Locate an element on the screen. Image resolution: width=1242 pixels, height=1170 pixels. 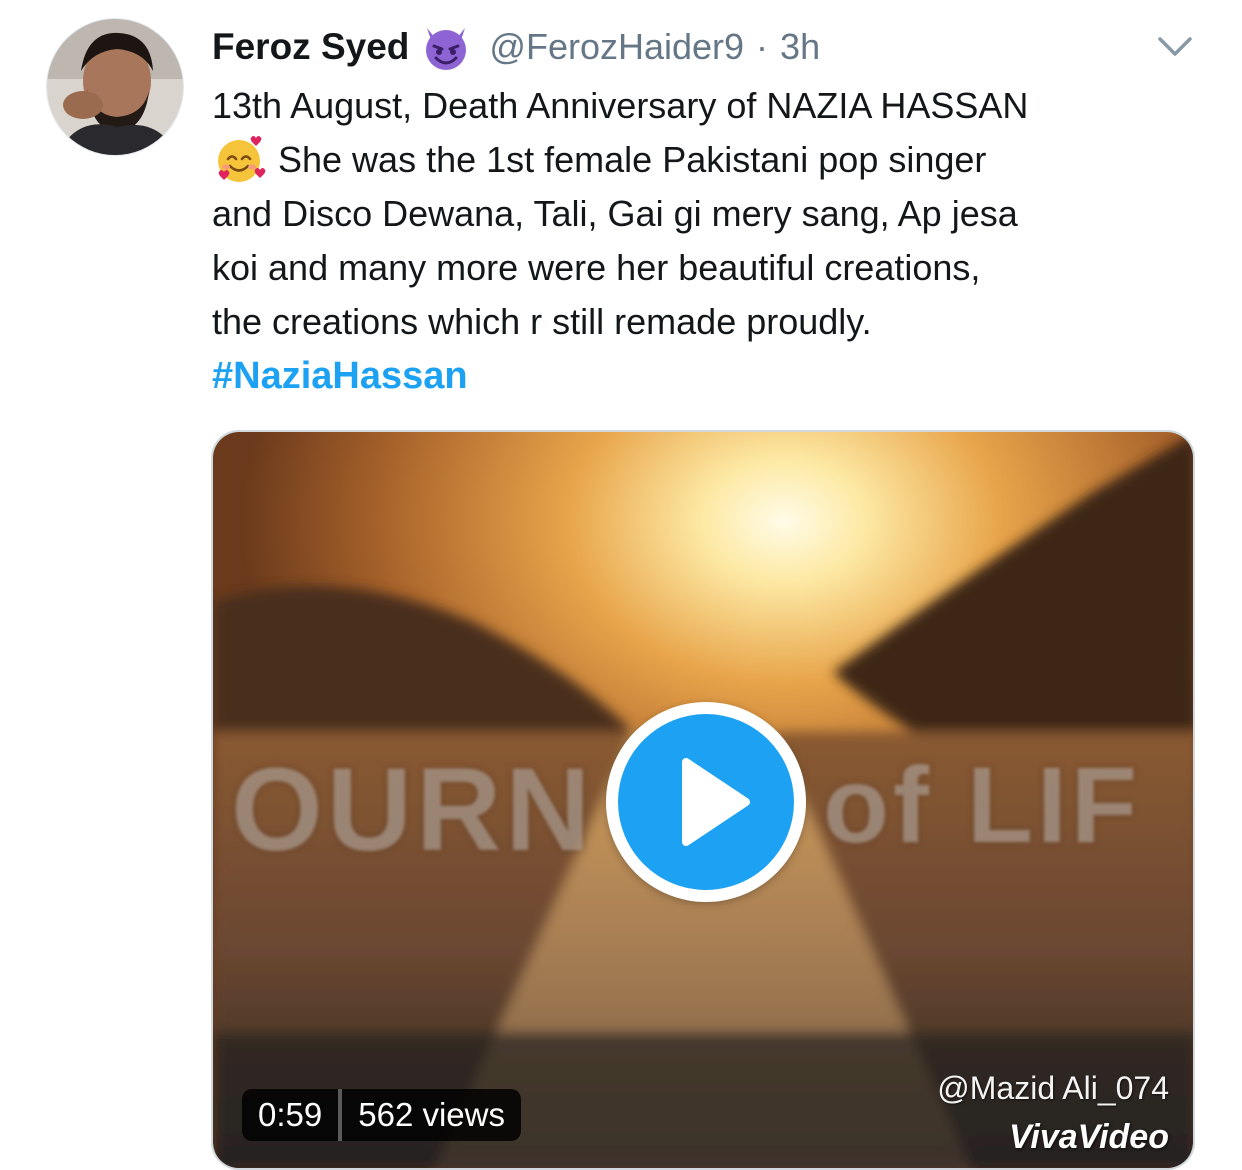
video-watermark-handle: @Mazid Ali_074 is located at coordinates (1053, 1088).